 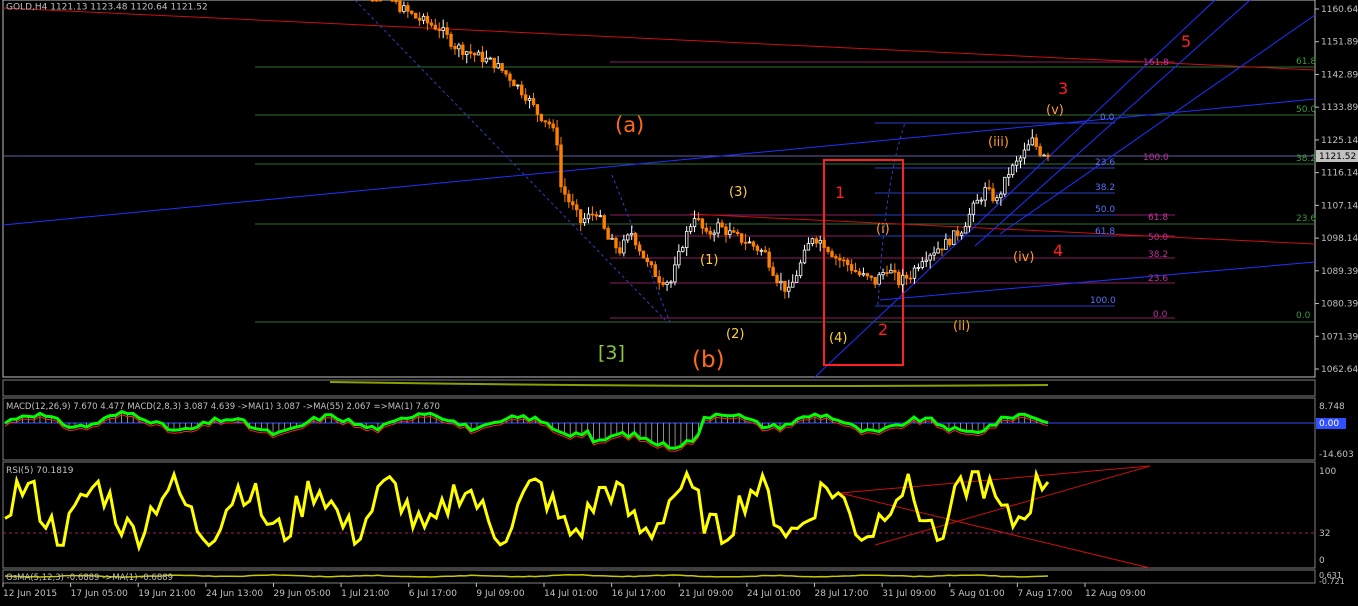 What do you see at coordinates (735, 334) in the screenshot?
I see `wave-label-2: (2)` at bounding box center [735, 334].